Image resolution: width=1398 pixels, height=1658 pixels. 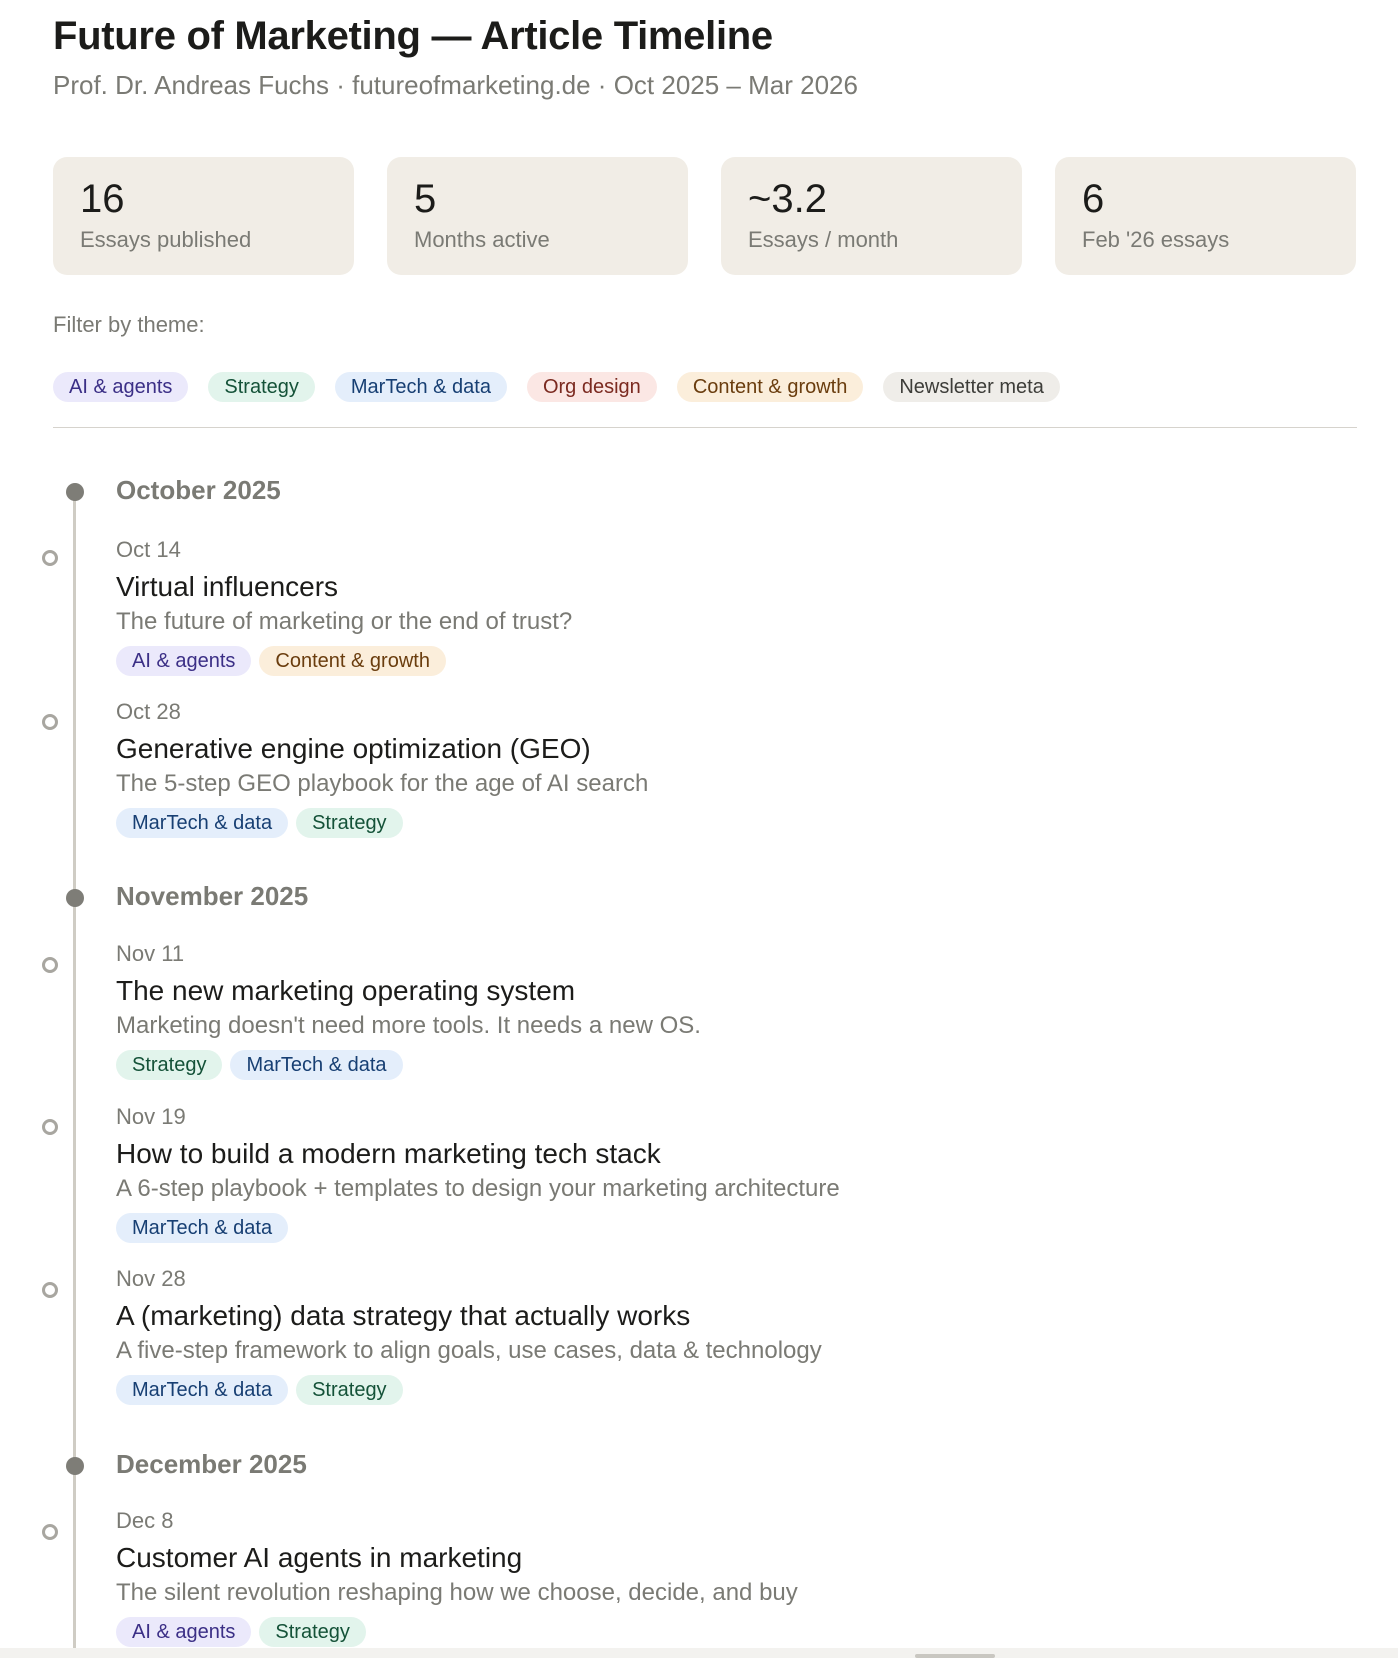 I want to click on article-tags: AI & agents Strategy, so click(x=716, y=1632).